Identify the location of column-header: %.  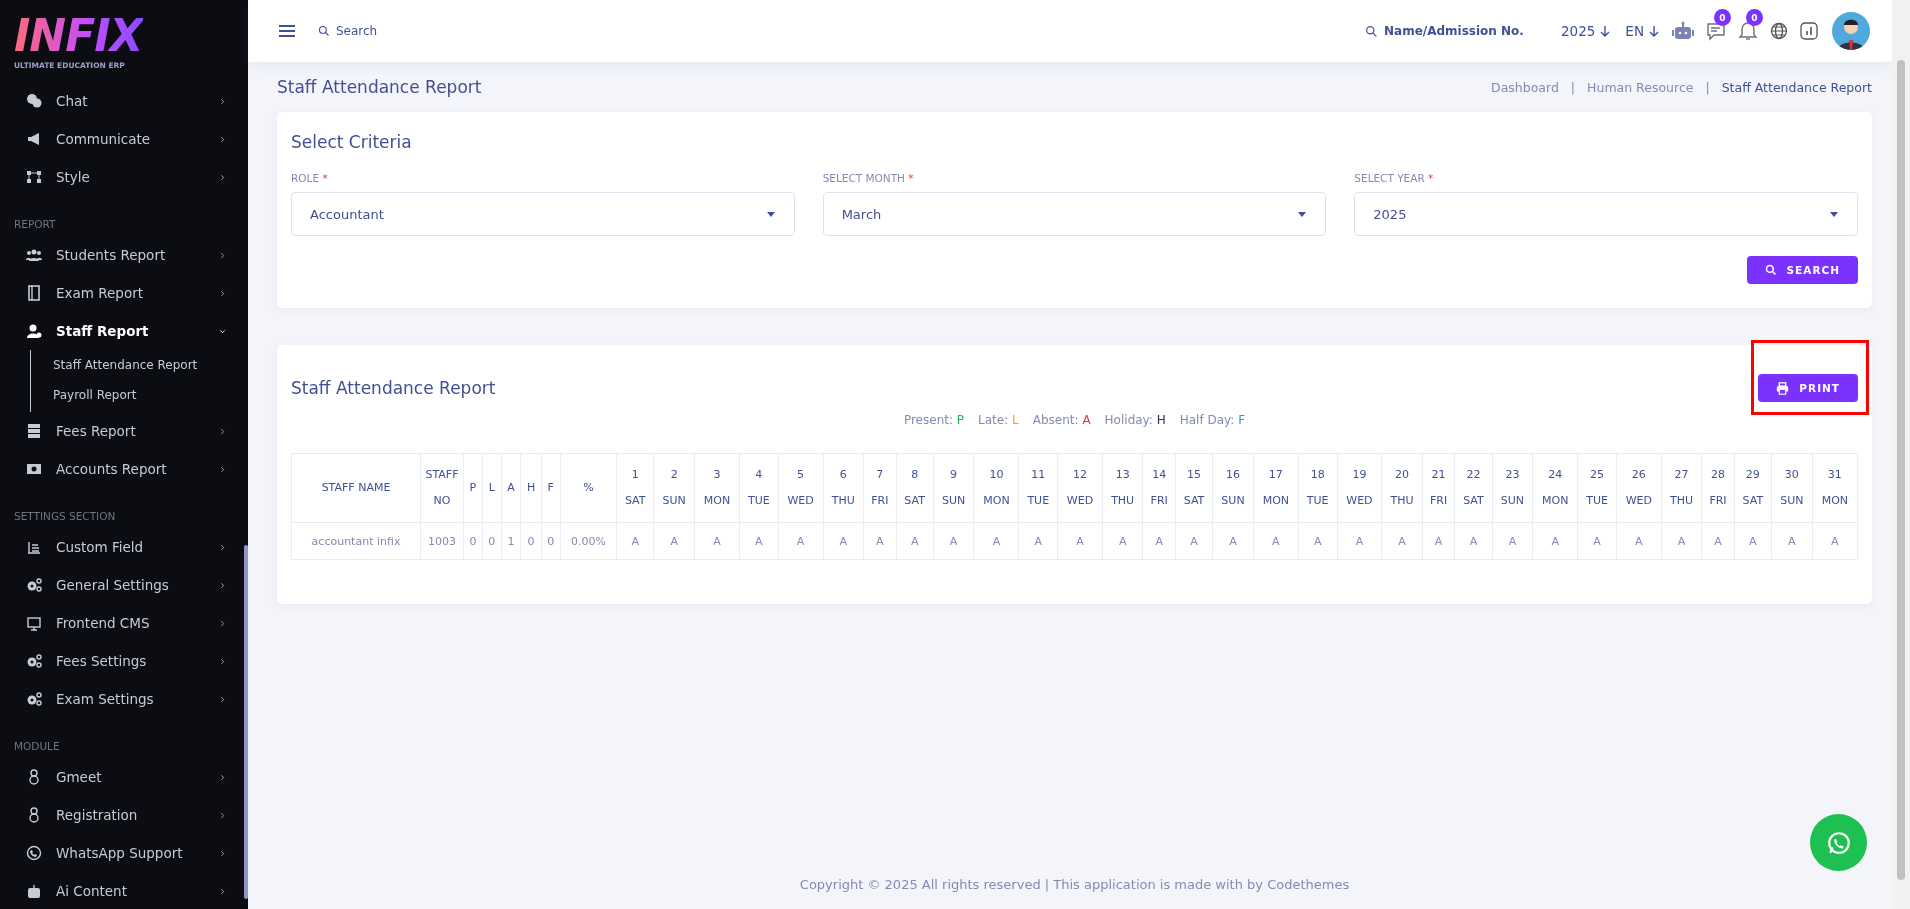
(588, 488).